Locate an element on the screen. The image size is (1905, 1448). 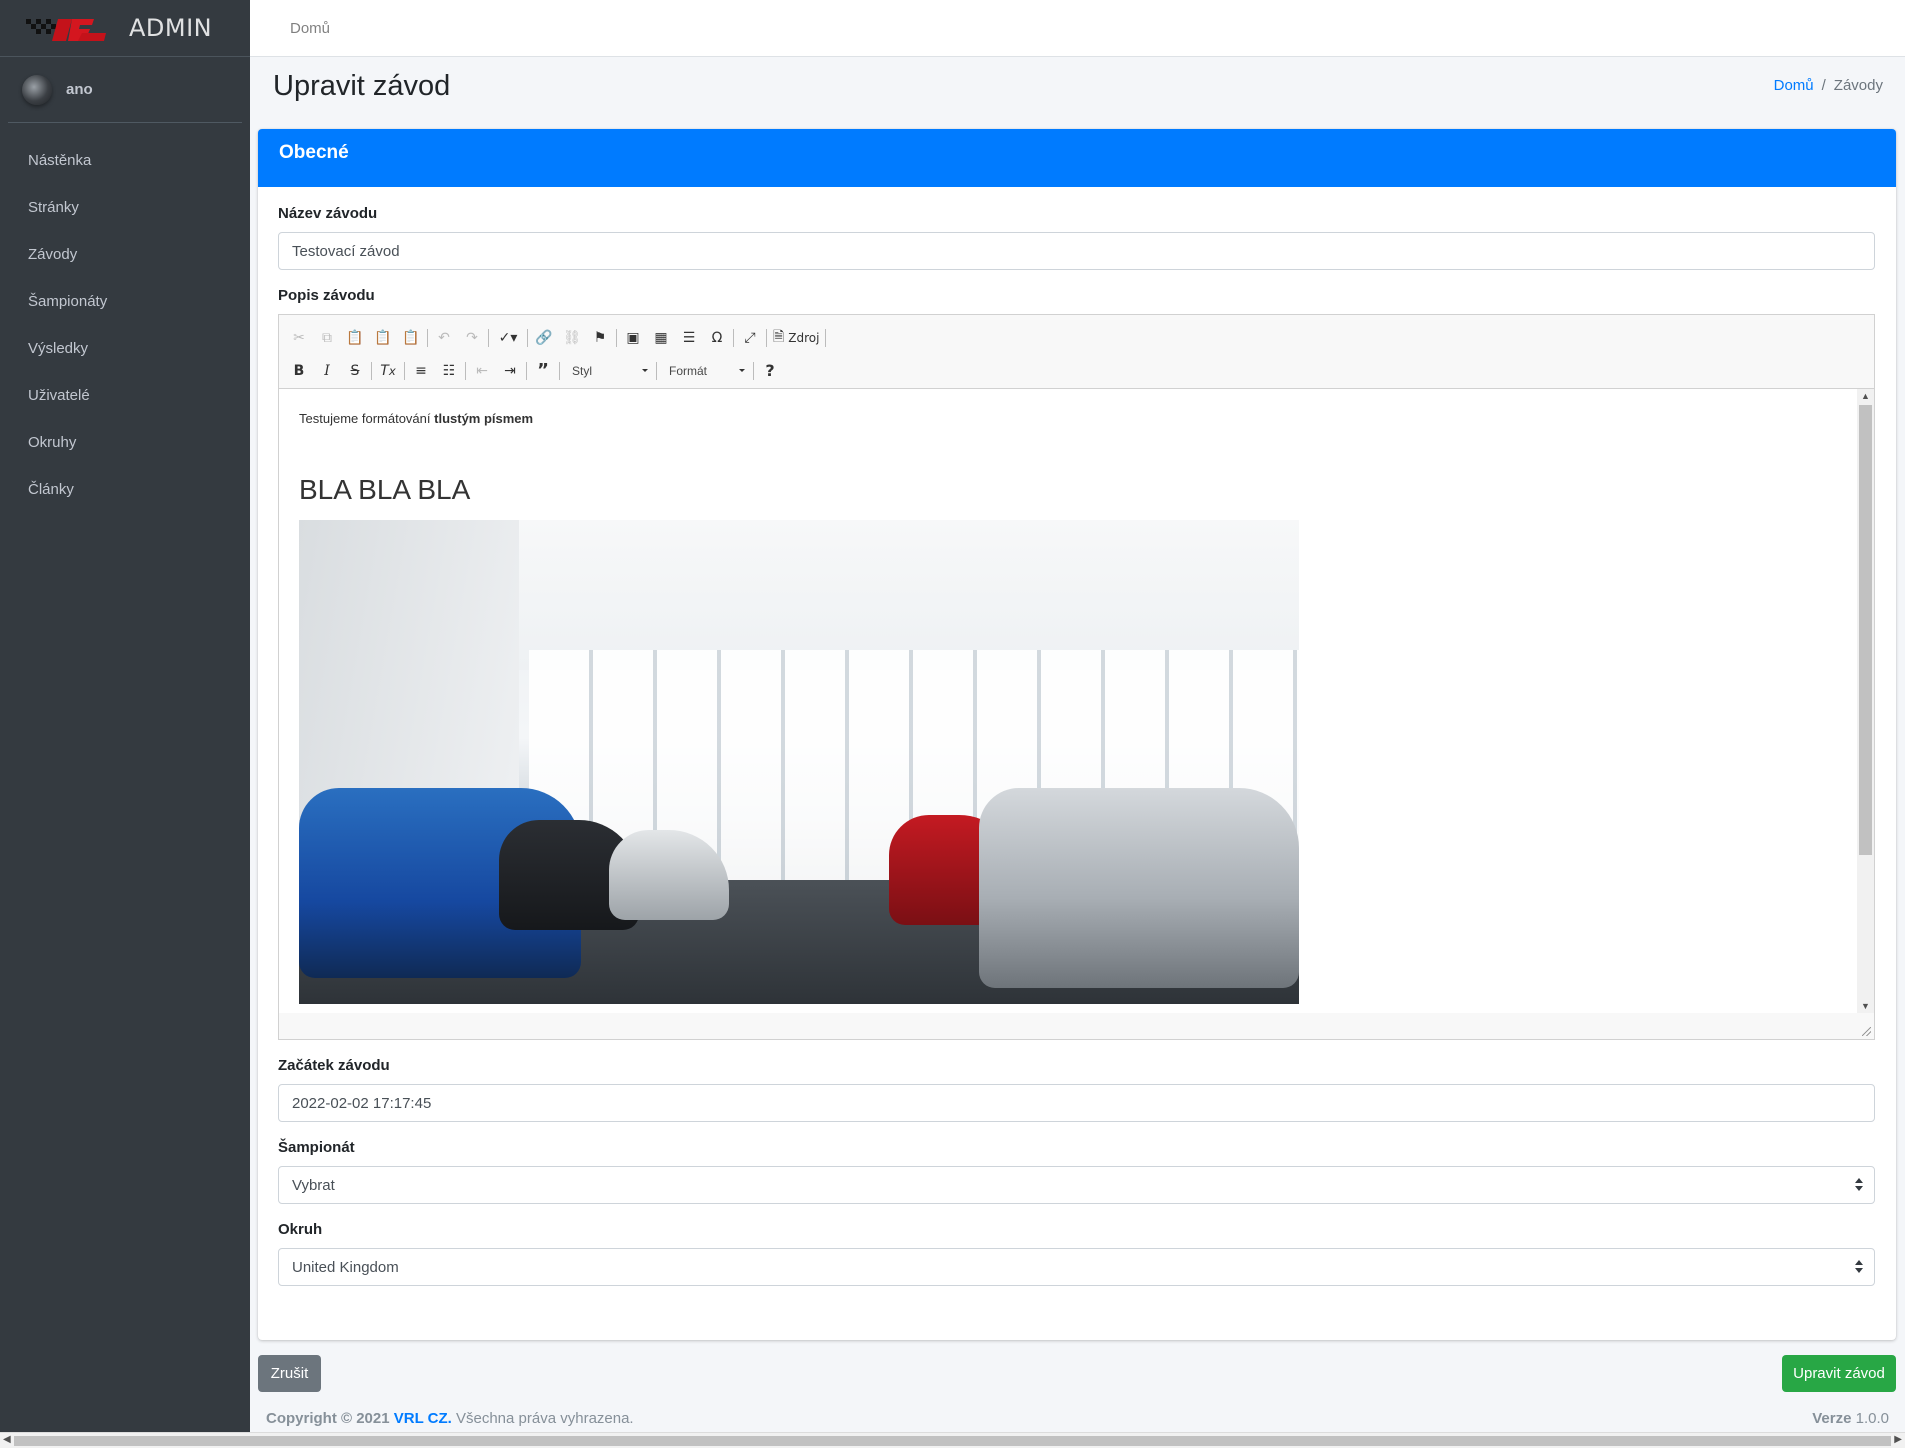
topbar-home-link: Domů is located at coordinates (310, 28).